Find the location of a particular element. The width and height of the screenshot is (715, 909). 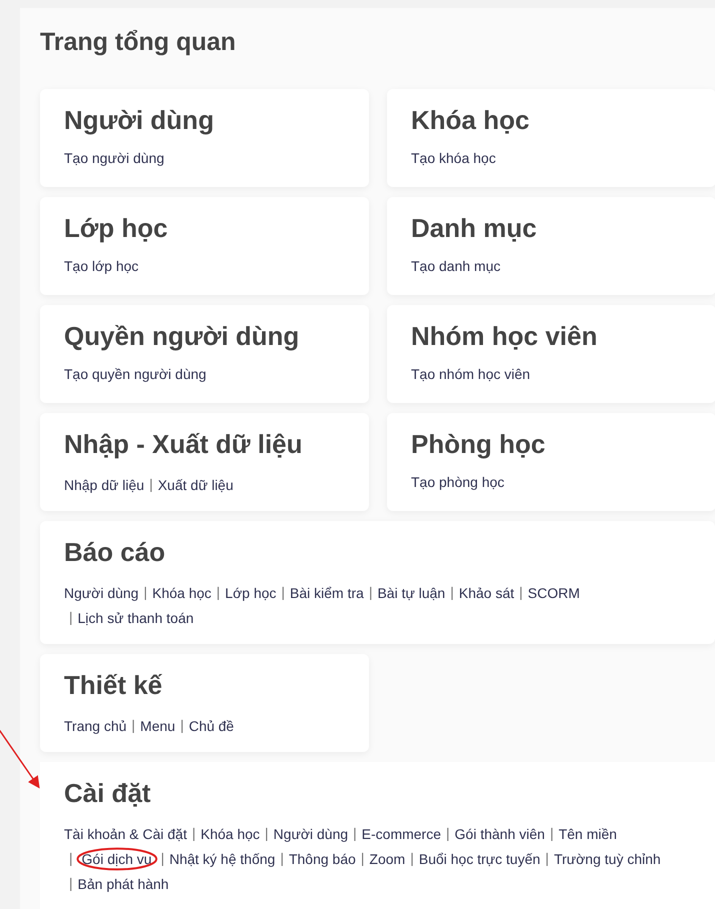

page-title: Trang tổng quan is located at coordinates (138, 42).